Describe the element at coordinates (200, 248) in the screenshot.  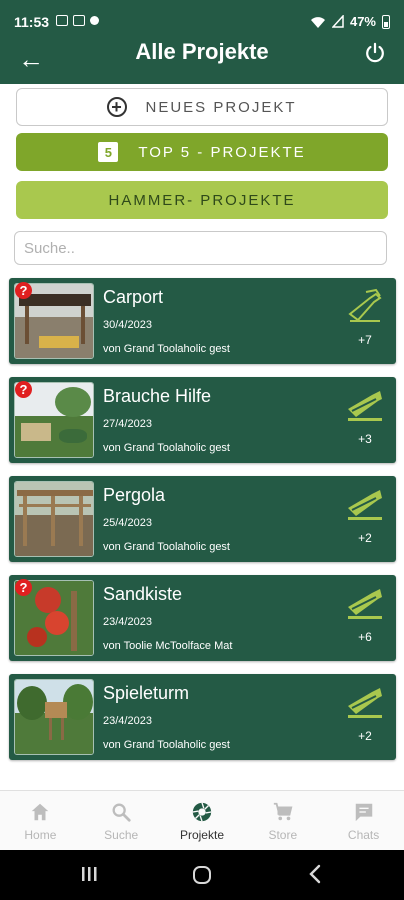
I see `search-input` at that location.